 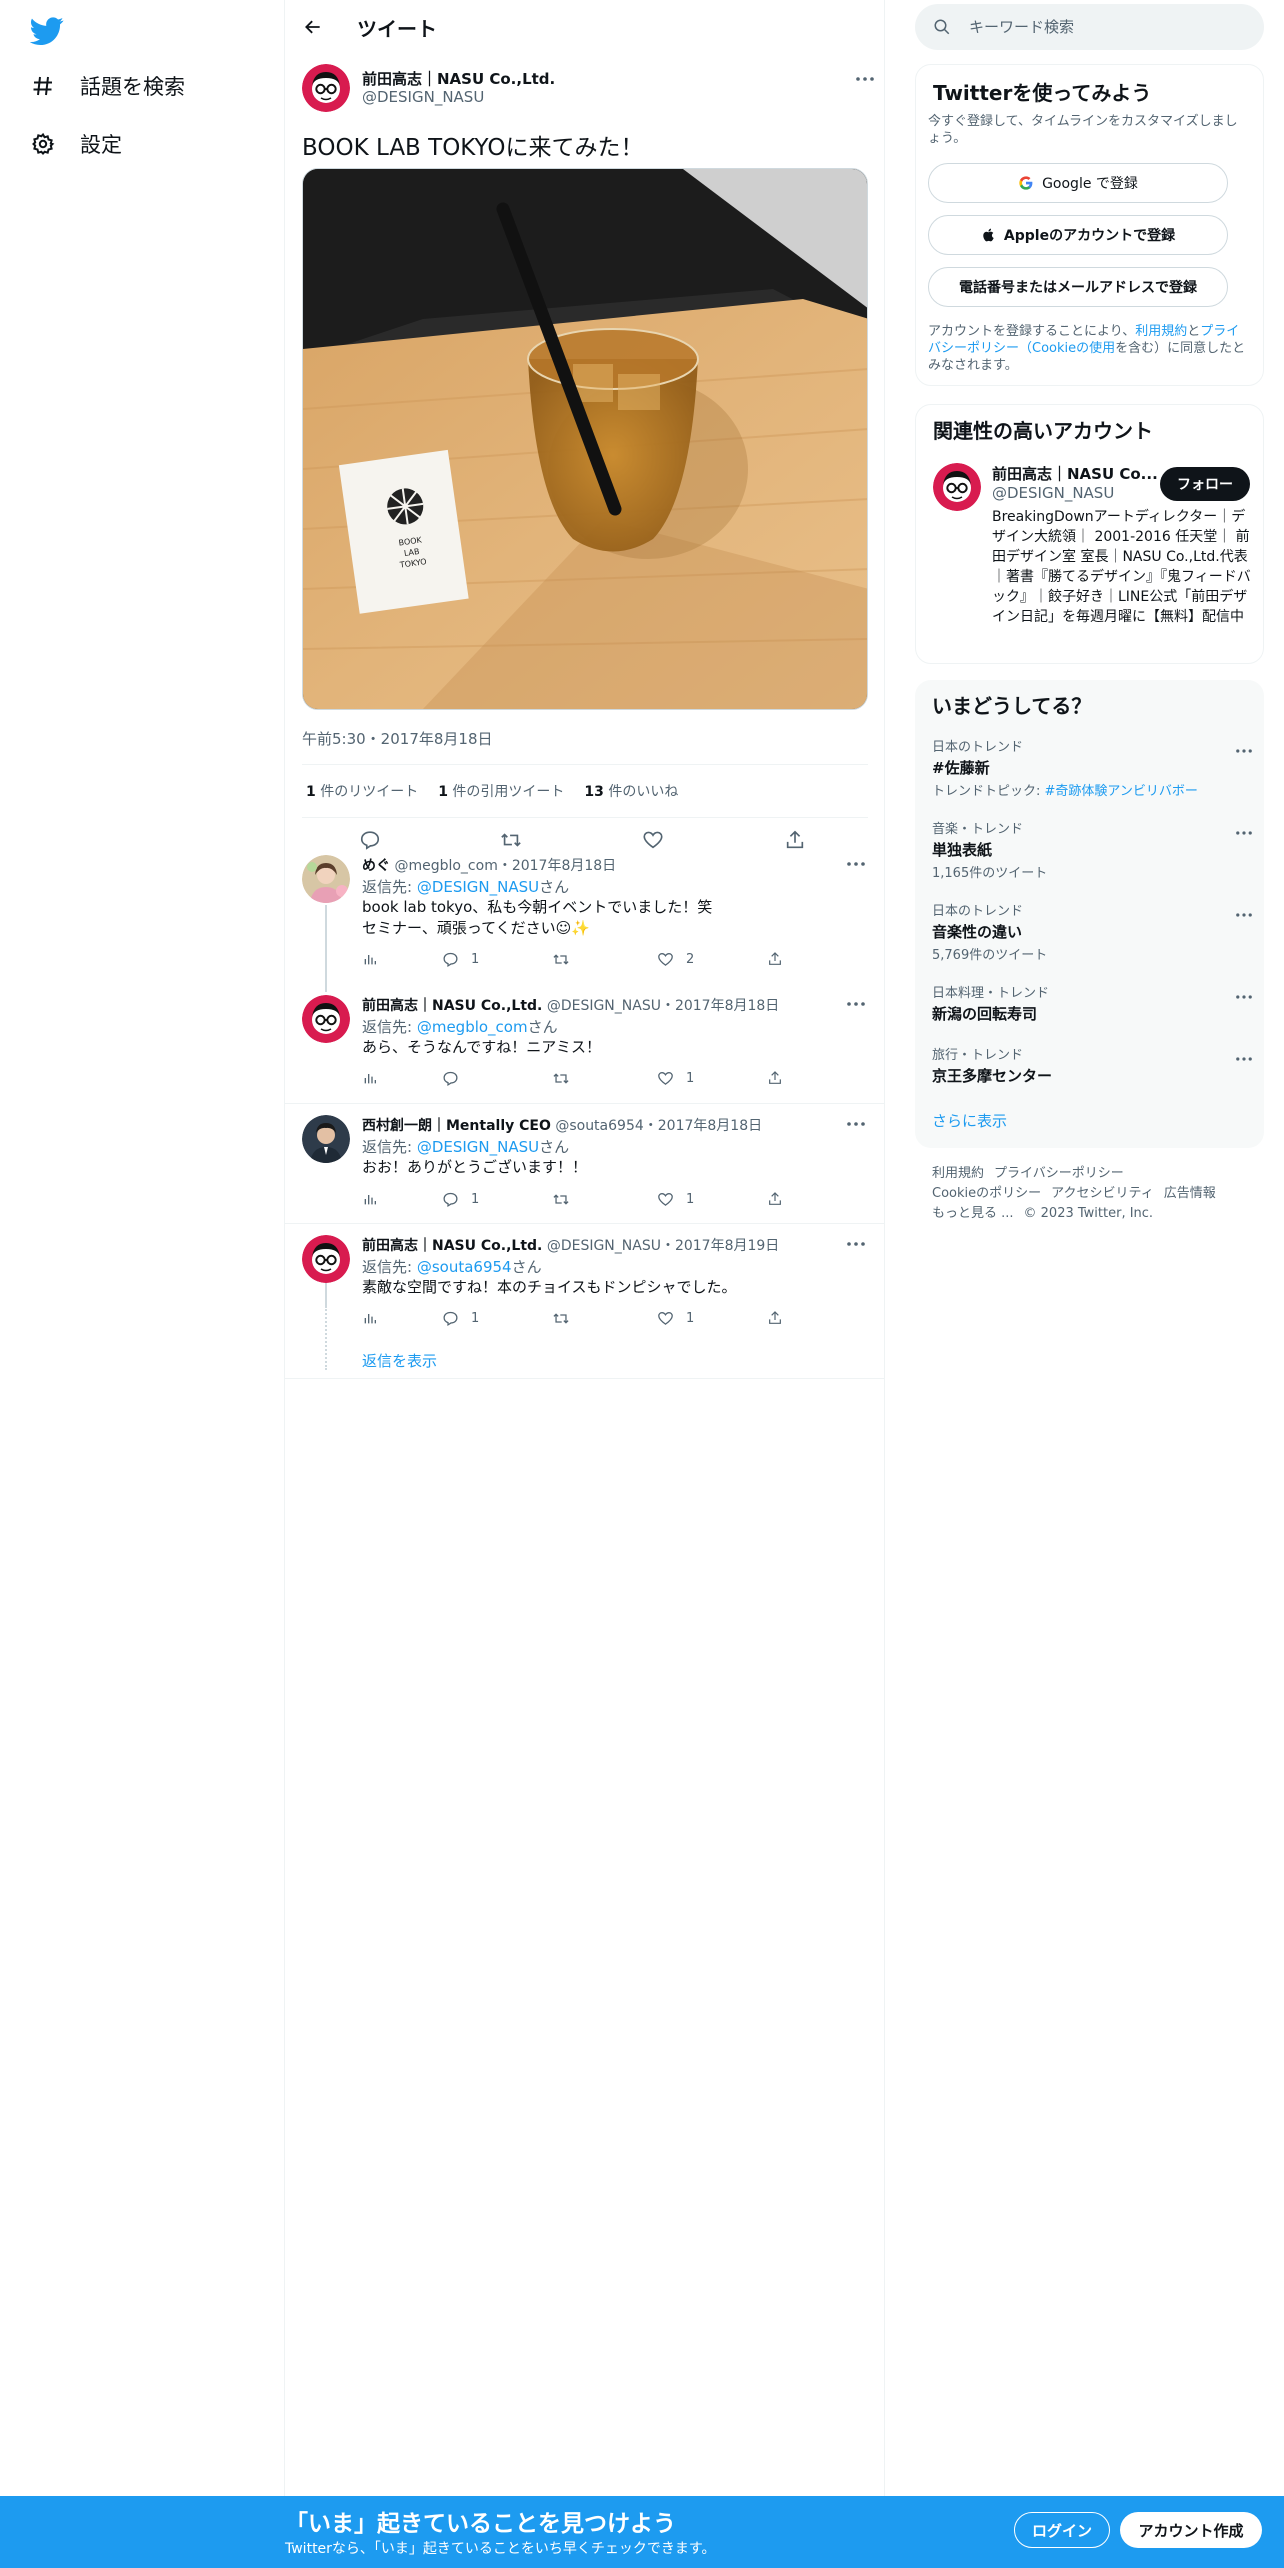 What do you see at coordinates (663, 1006) in the screenshot?
I see `reply-meta: @DESIGN_NASU・2017年8月18日` at bounding box center [663, 1006].